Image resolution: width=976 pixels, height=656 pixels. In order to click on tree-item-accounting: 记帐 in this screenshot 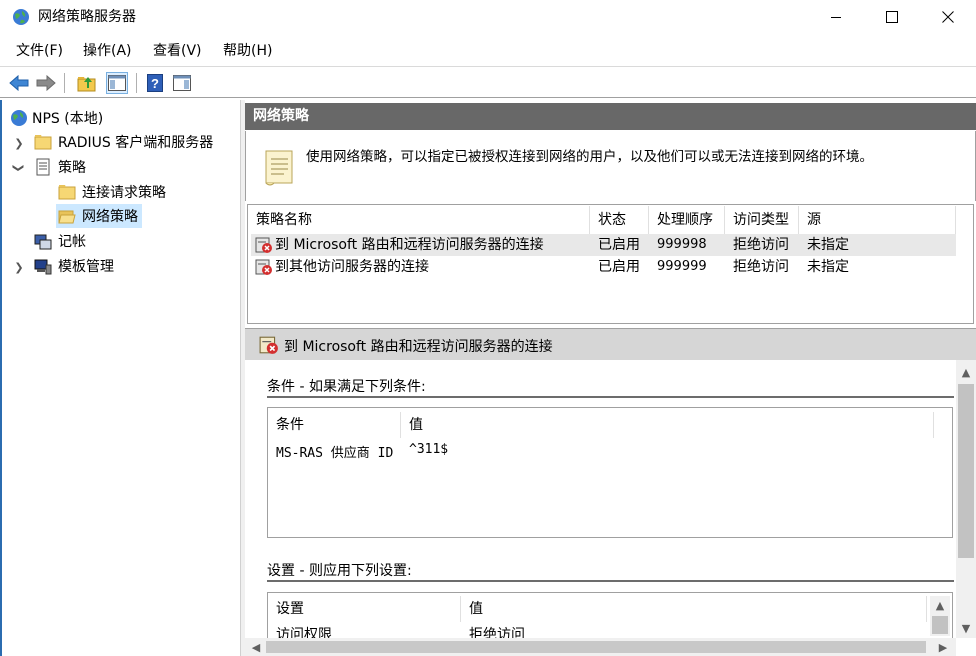, I will do `click(60, 241)`.